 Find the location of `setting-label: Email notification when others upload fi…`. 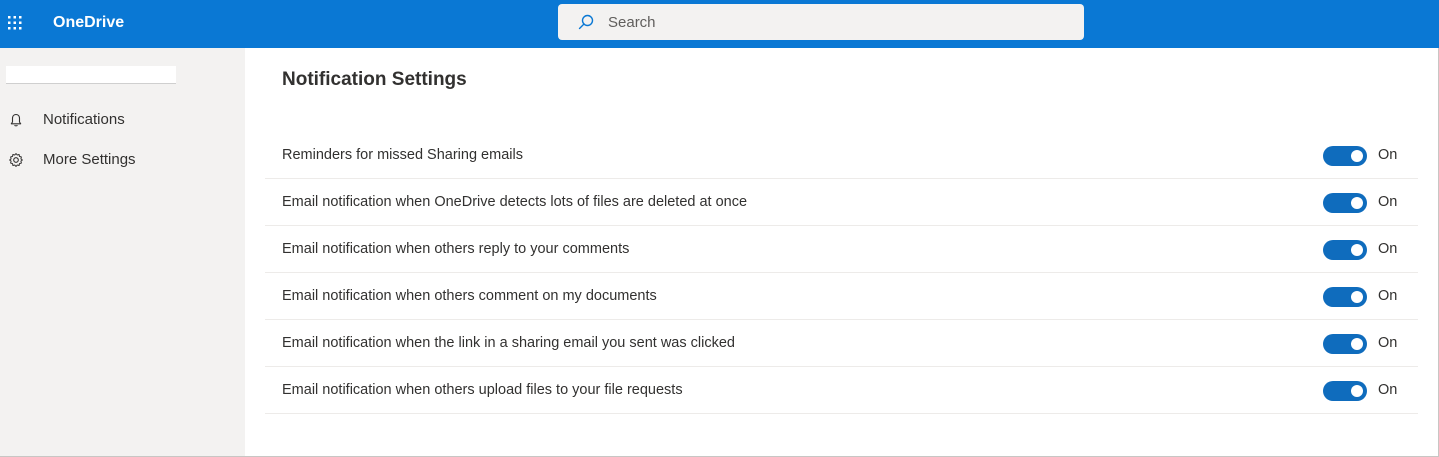

setting-label: Email notification when others upload fi… is located at coordinates (482, 390).